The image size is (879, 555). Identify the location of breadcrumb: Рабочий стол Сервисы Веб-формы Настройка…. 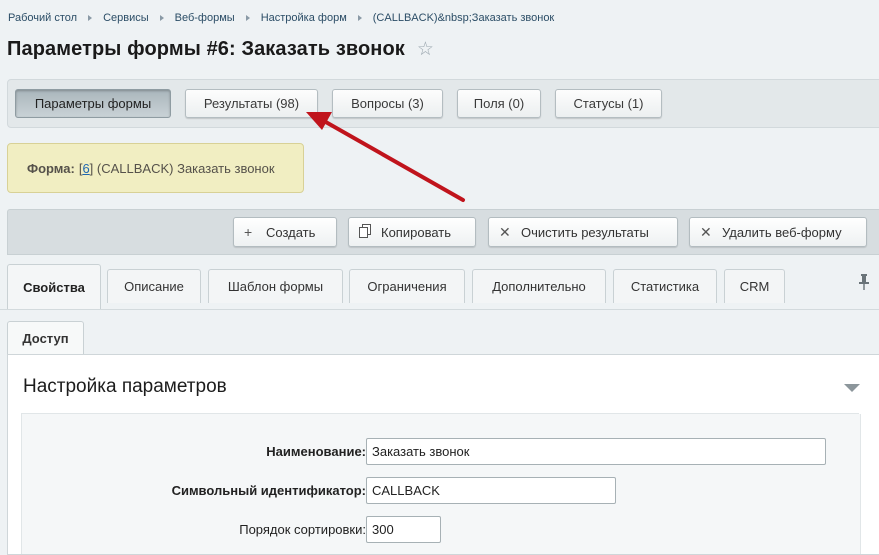
(281, 18).